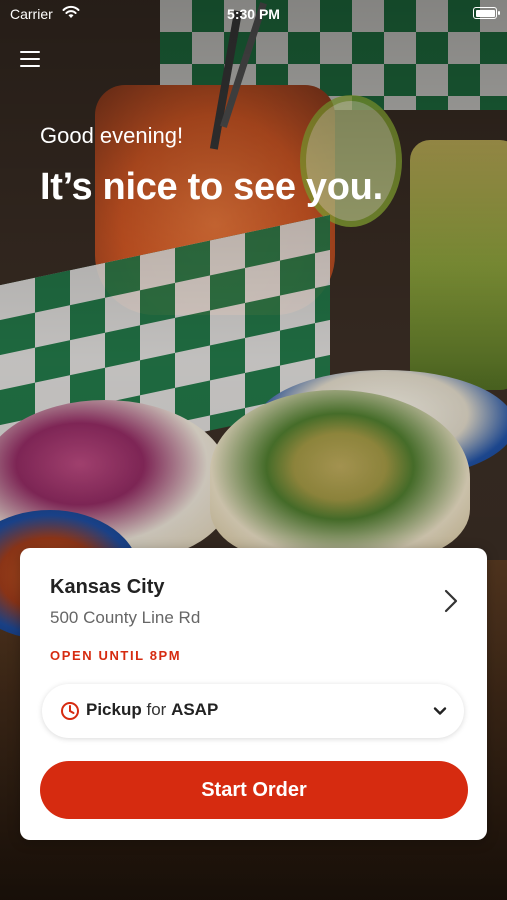 This screenshot has width=507, height=900. I want to click on greeting-text: Good evening!, so click(112, 135).